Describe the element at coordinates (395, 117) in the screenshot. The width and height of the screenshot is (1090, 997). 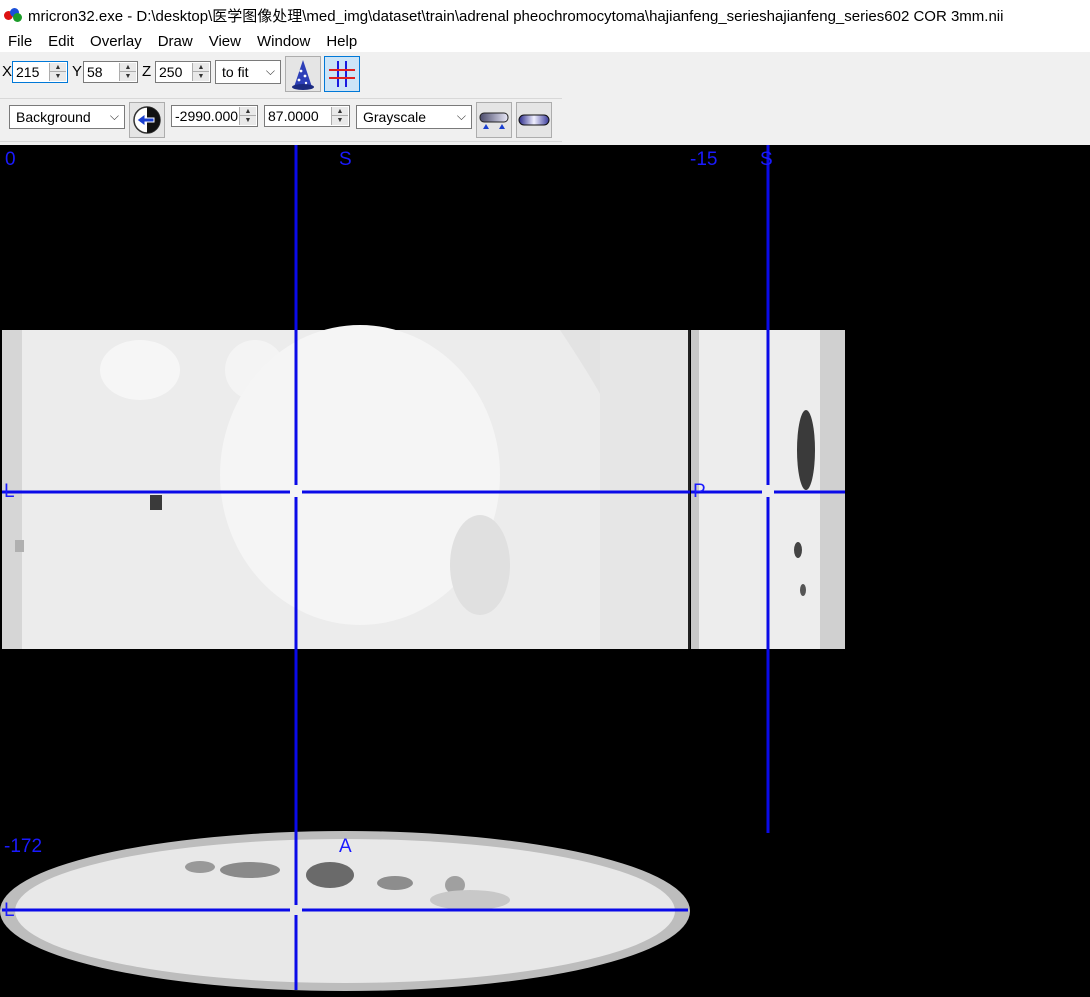
I see `colormap-value: Grayscale` at that location.